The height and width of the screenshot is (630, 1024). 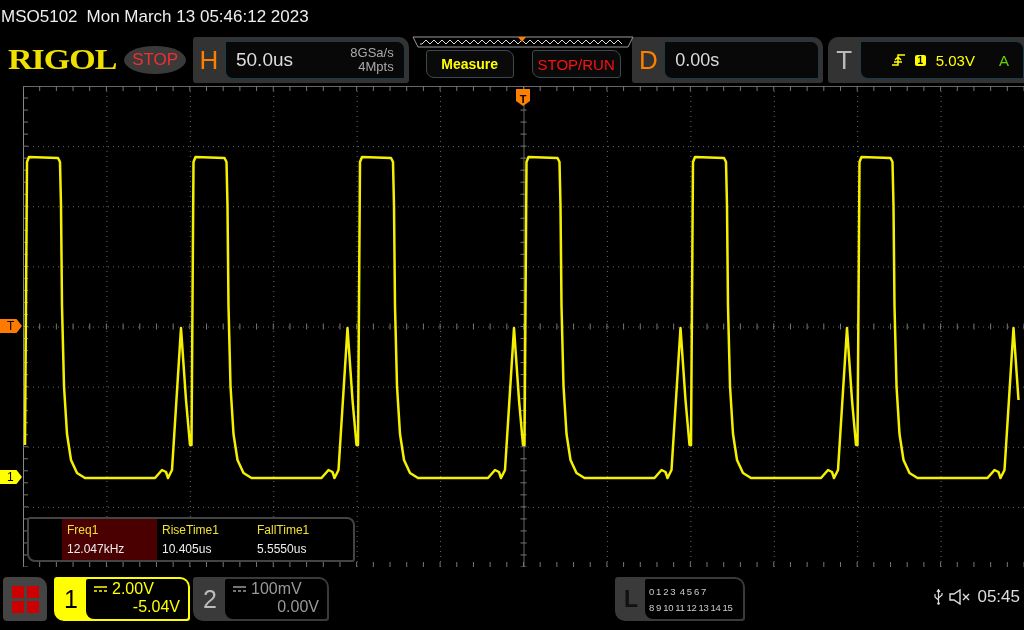 I want to click on channel-marker: 1, so click(x=11, y=477).